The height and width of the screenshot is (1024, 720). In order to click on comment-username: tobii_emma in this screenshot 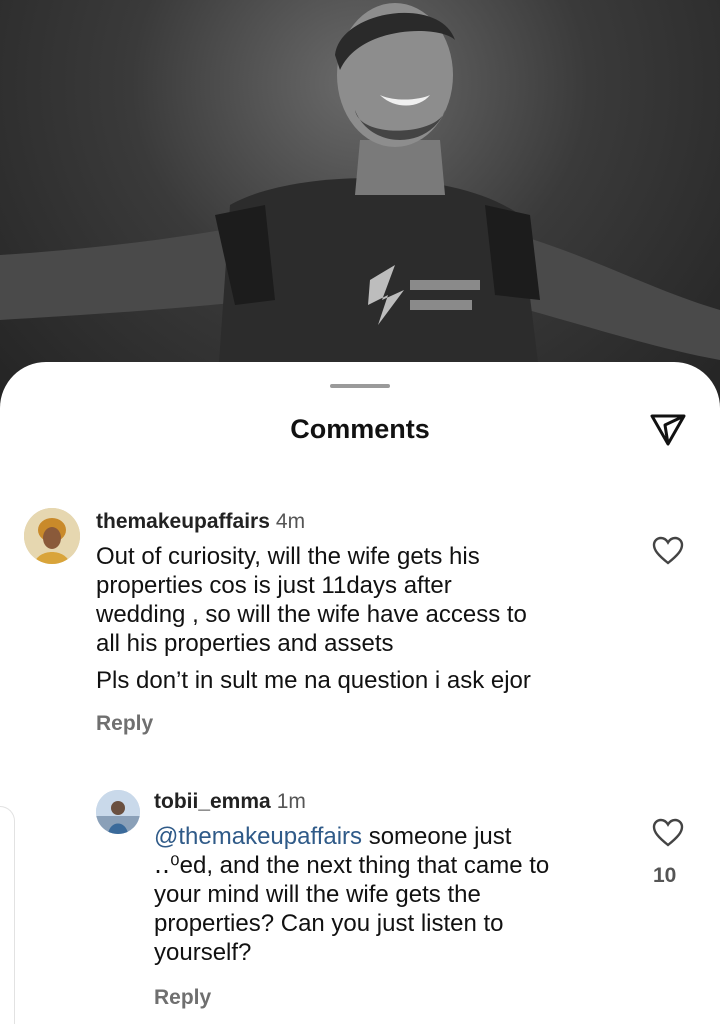, I will do `click(212, 801)`.